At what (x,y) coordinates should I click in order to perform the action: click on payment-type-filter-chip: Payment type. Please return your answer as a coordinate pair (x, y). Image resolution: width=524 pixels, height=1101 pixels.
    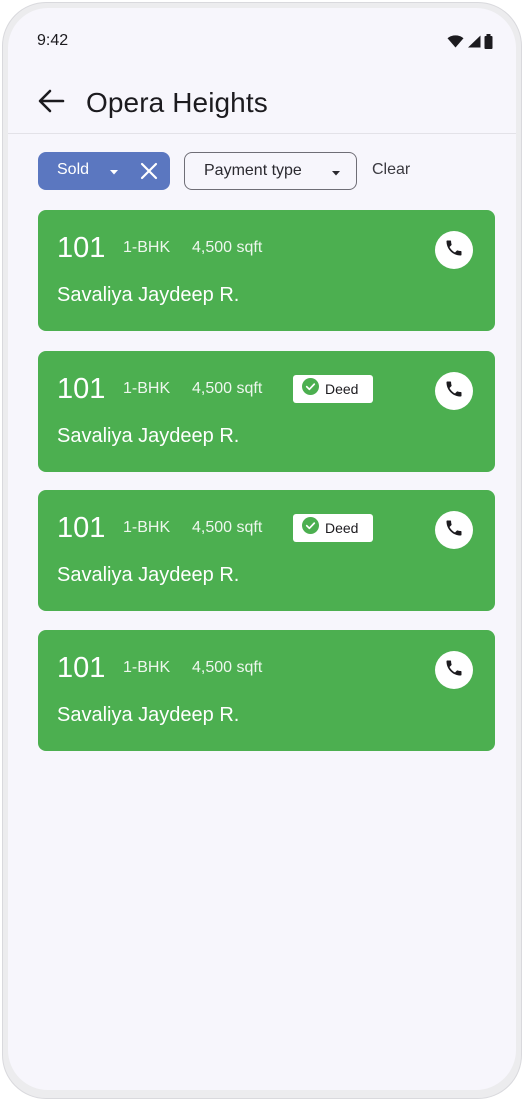
    Looking at the image, I should click on (270, 171).